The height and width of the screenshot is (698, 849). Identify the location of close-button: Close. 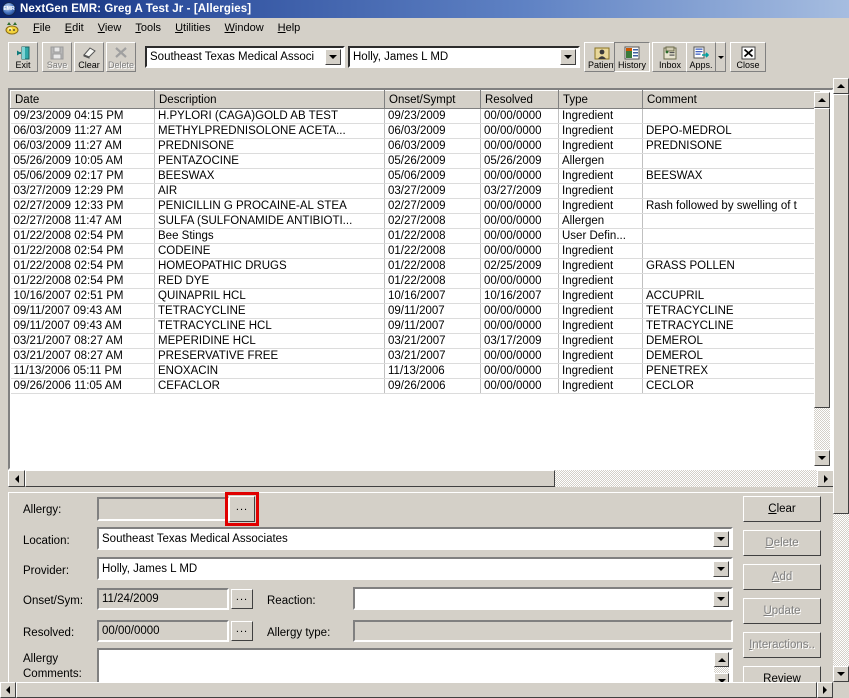
(748, 57).